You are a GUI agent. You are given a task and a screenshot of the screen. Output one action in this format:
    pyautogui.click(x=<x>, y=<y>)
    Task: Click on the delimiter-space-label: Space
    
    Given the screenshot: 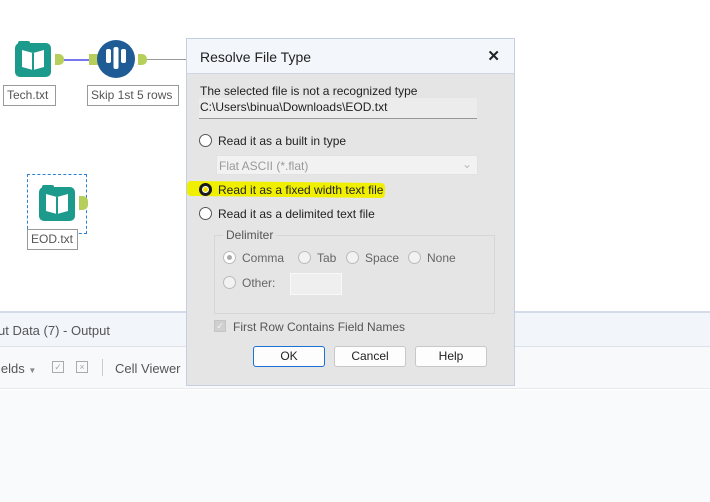 What is the action you would take?
    pyautogui.click(x=382, y=258)
    